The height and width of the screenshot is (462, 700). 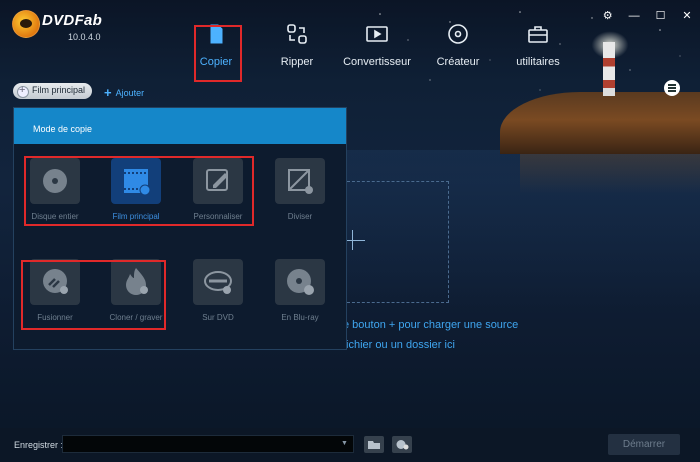 I want to click on add-source-label: Ajouter, so click(x=130, y=93).